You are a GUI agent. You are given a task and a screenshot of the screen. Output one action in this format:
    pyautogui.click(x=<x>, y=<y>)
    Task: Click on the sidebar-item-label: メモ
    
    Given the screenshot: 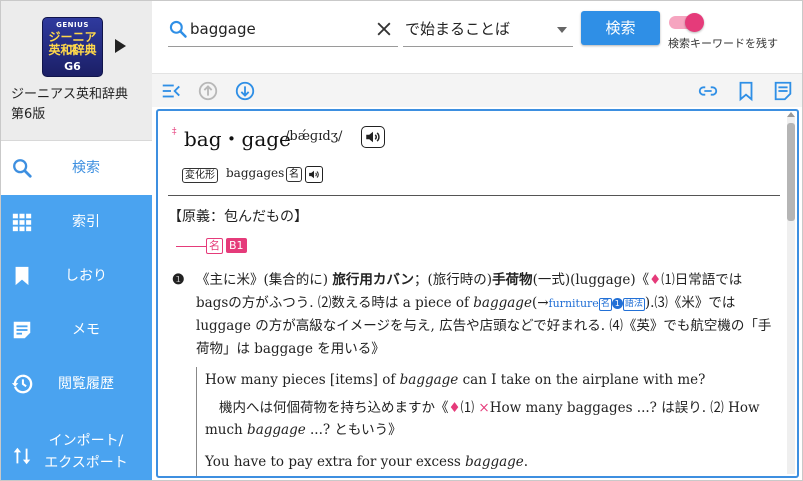 What is the action you would take?
    pyautogui.click(x=86, y=330)
    